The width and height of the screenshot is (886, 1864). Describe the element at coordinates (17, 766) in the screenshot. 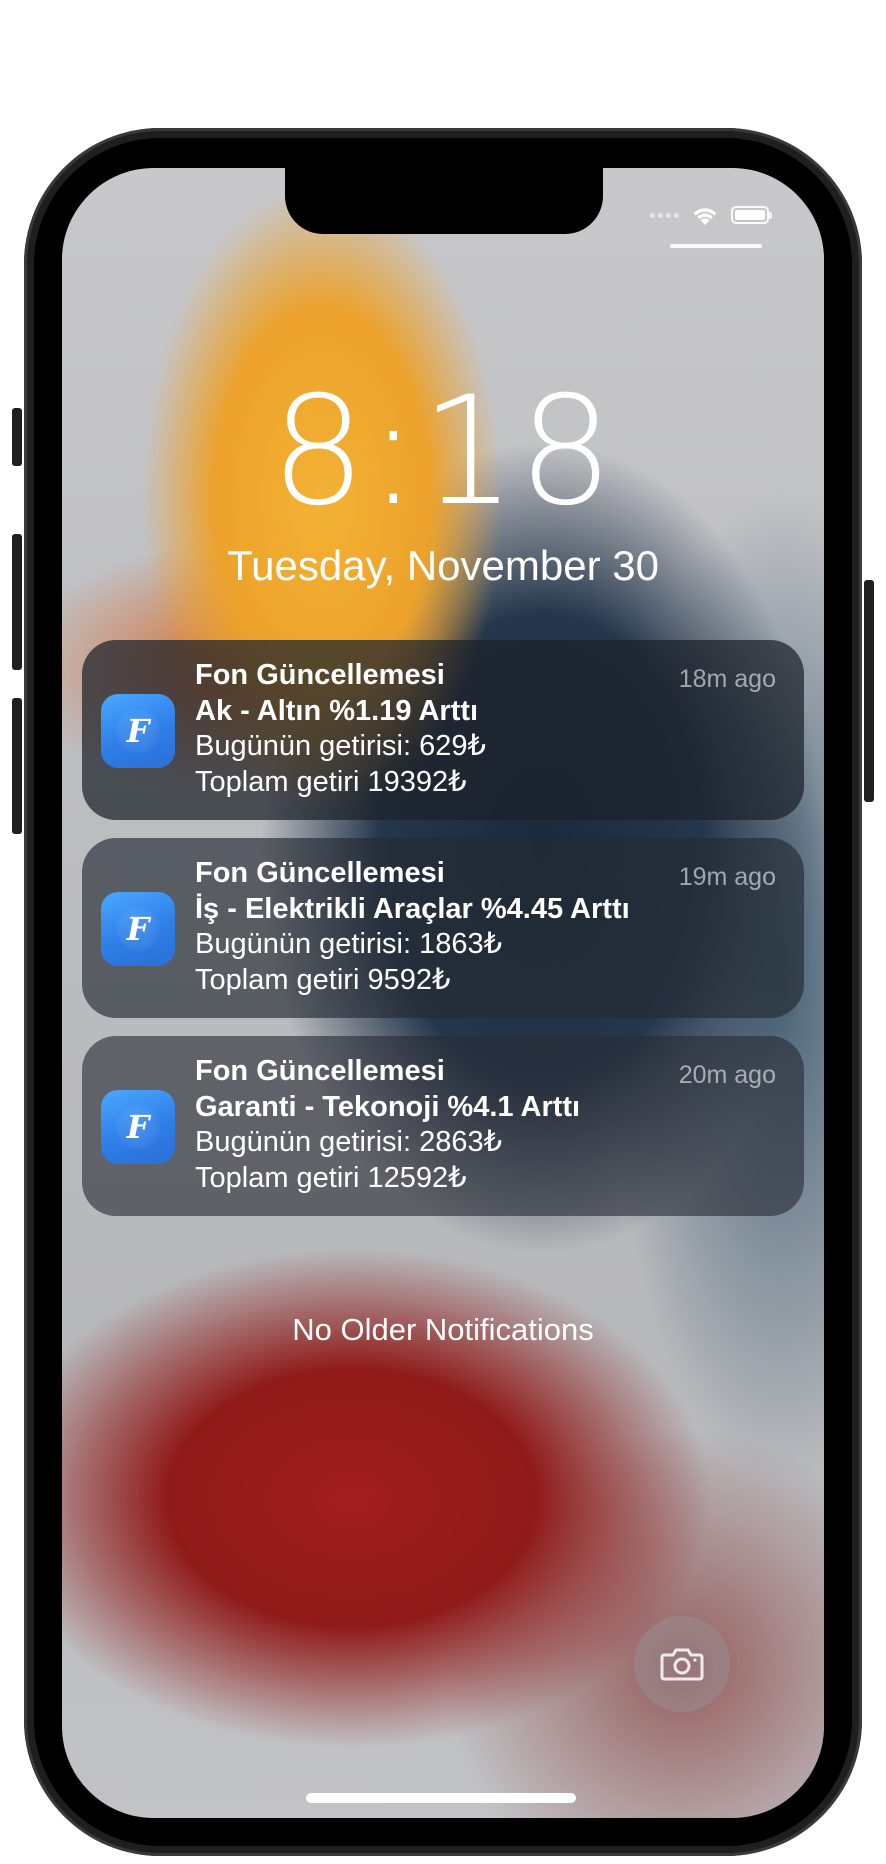

I see `volume-down-button` at that location.